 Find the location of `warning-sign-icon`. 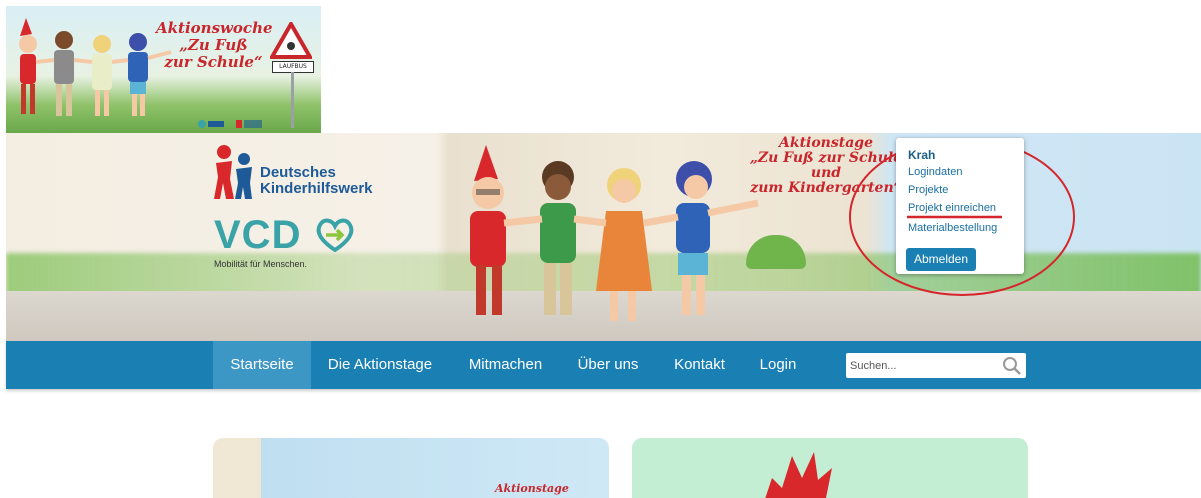

warning-sign-icon is located at coordinates (291, 40).